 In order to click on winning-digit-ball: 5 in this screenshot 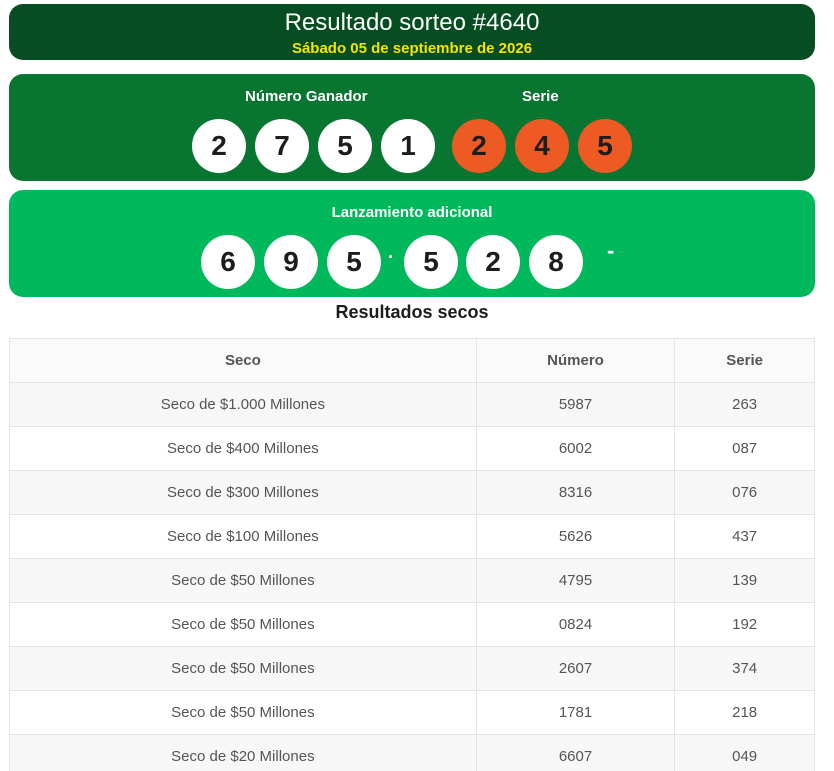, I will do `click(345, 146)`.